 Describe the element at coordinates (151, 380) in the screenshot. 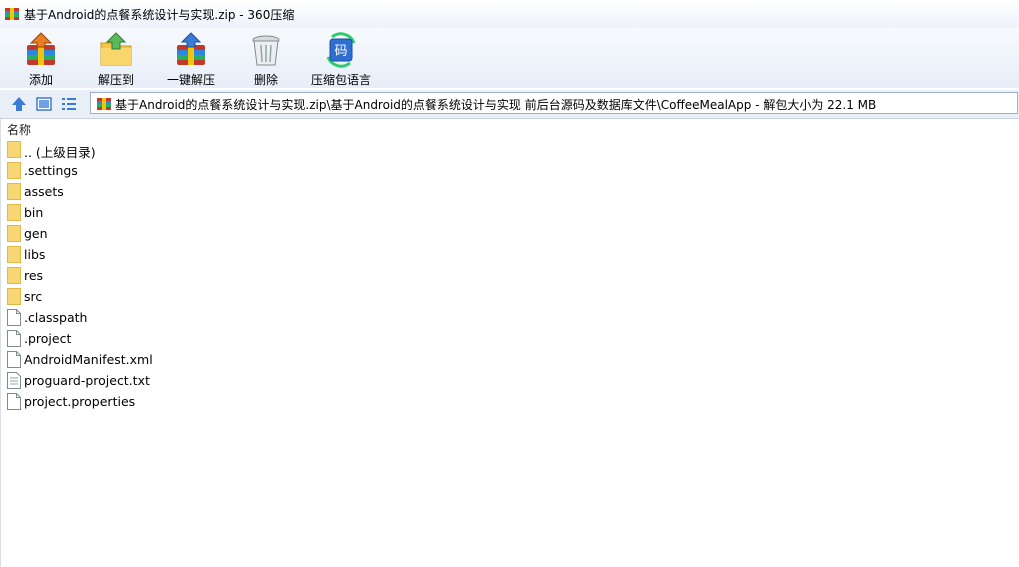

I see `file-row: proguard-project.txt` at that location.